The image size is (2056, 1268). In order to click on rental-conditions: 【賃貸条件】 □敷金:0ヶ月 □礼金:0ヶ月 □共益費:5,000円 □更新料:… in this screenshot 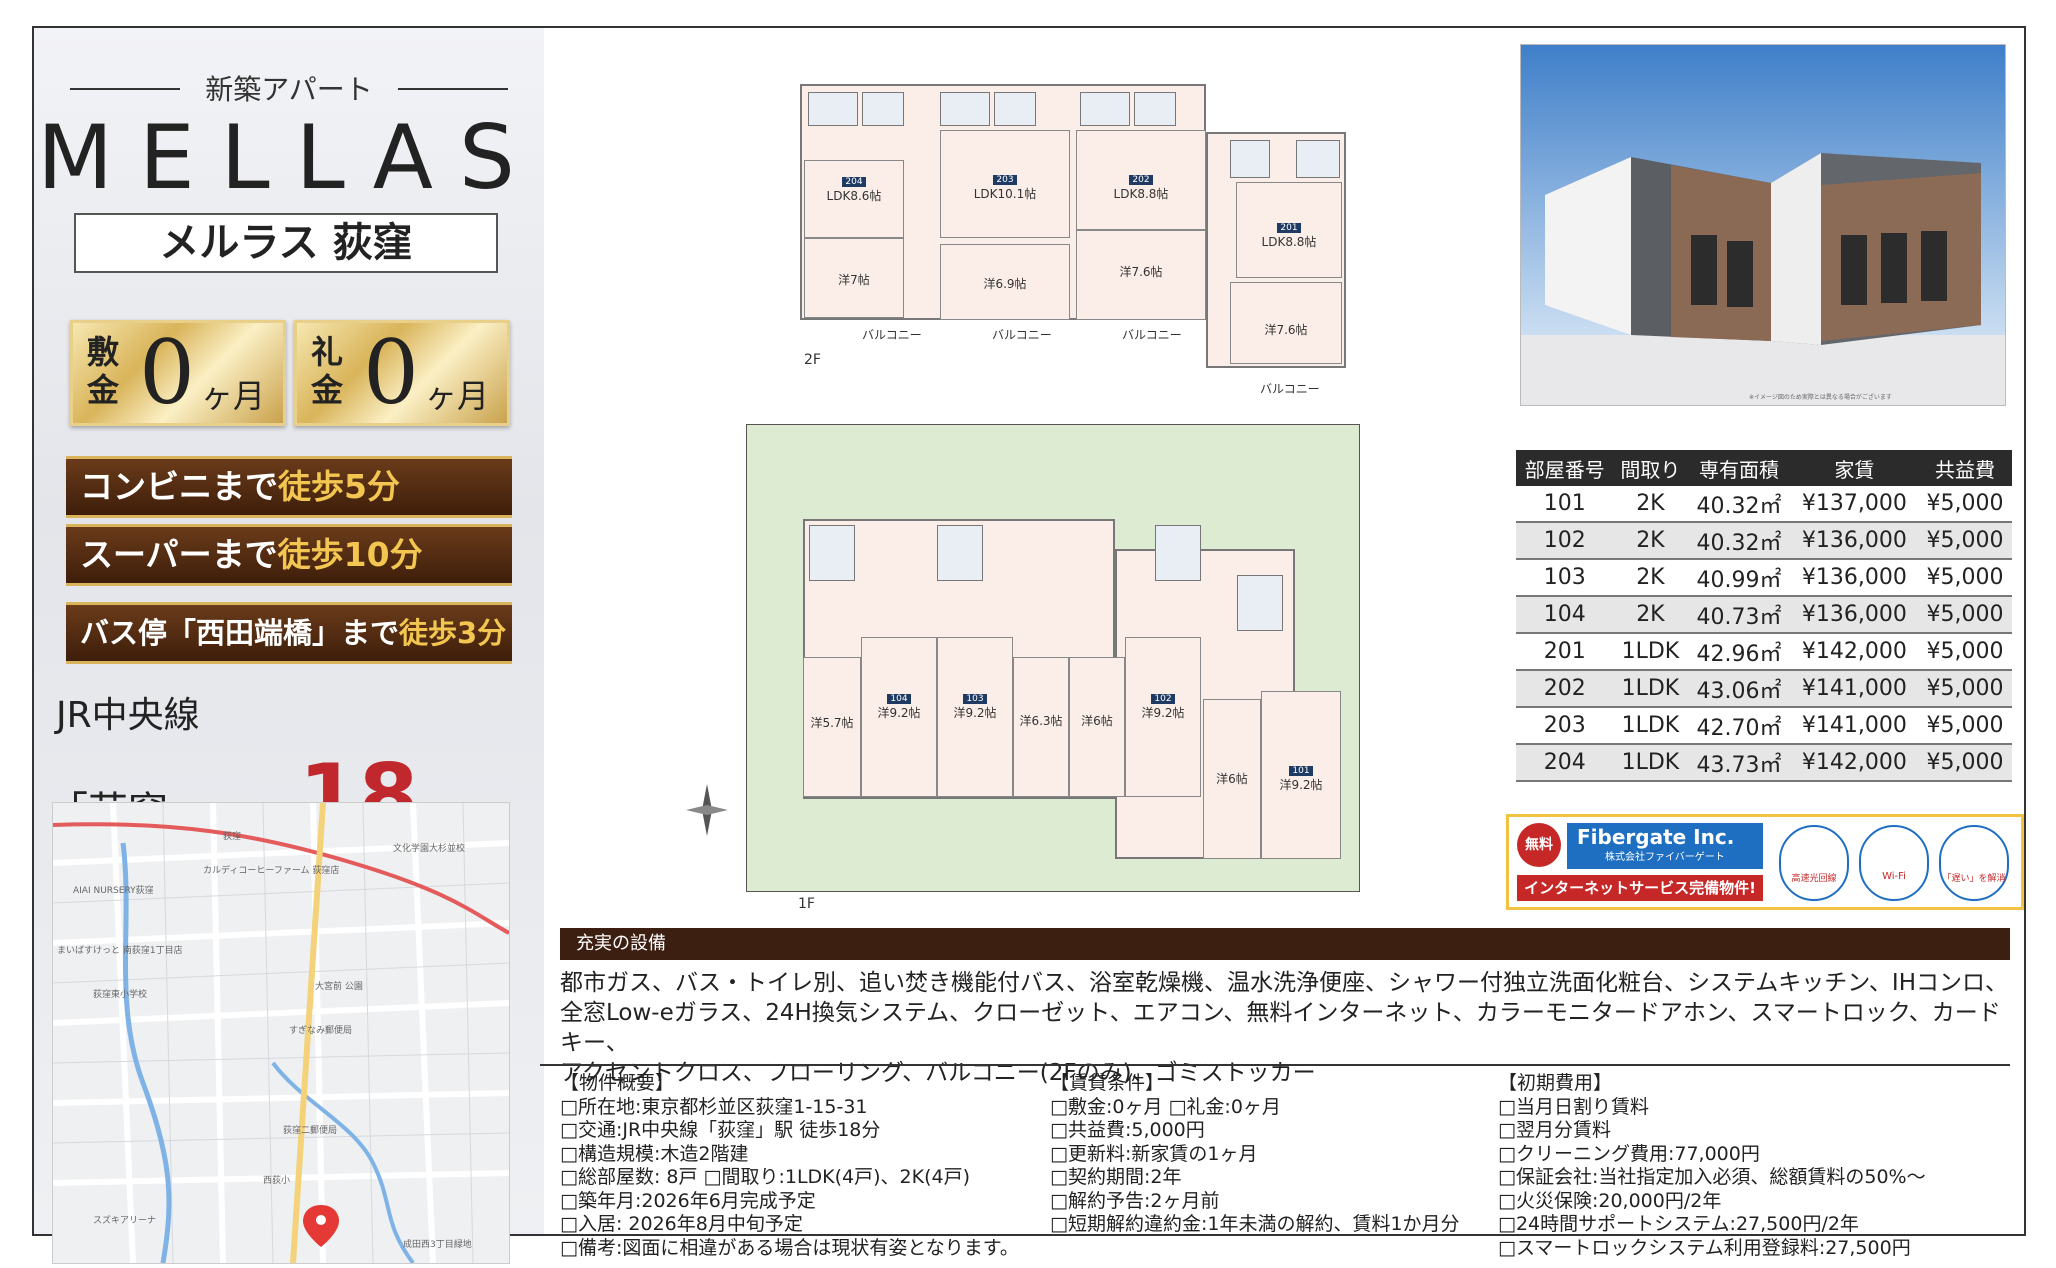, I will do `click(1255, 1154)`.